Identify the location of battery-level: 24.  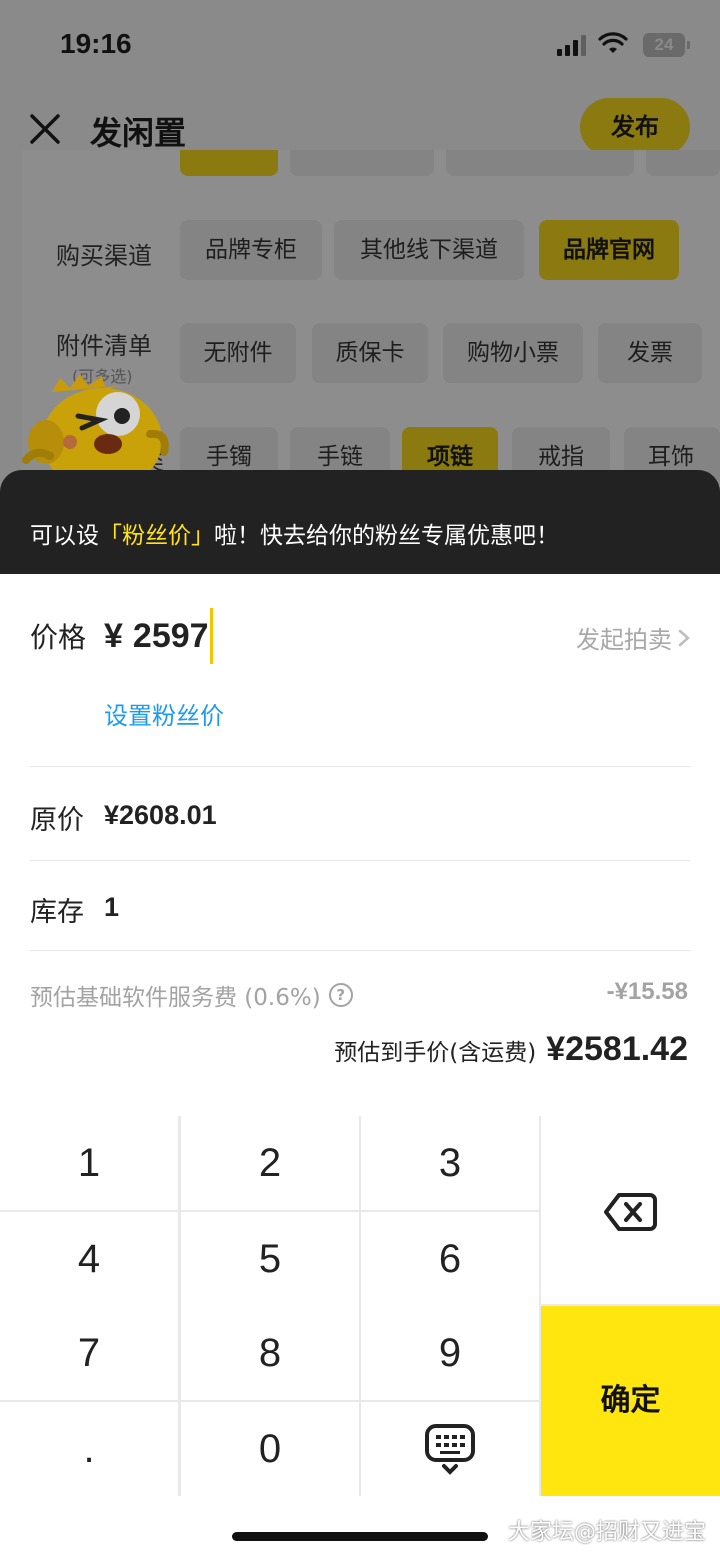
(664, 44).